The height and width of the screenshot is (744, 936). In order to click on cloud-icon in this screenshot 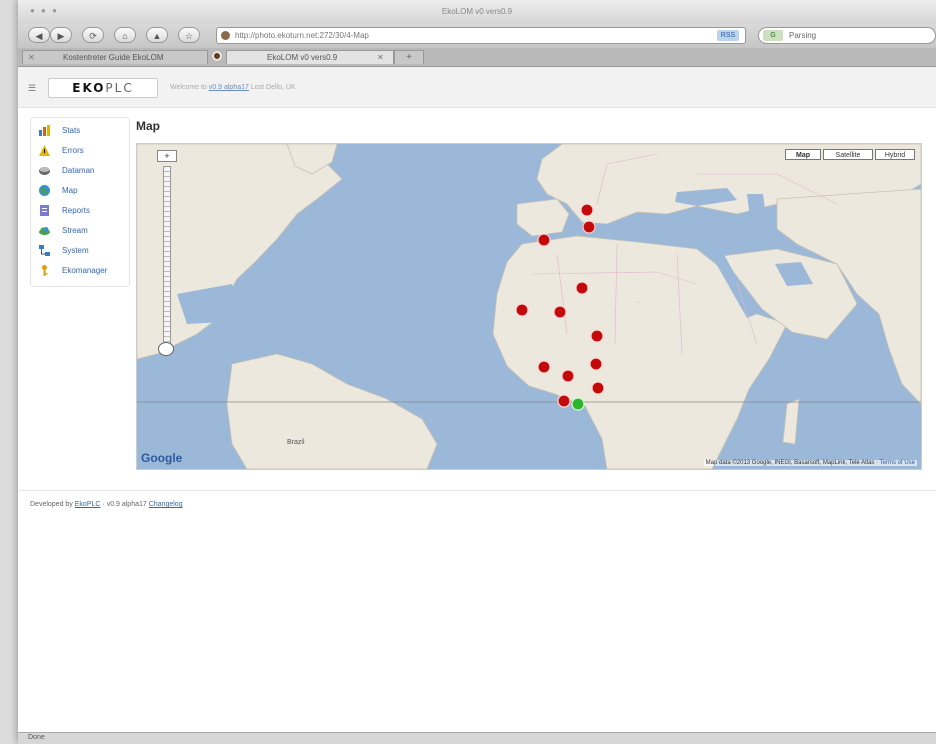, I will do `click(44, 231)`.